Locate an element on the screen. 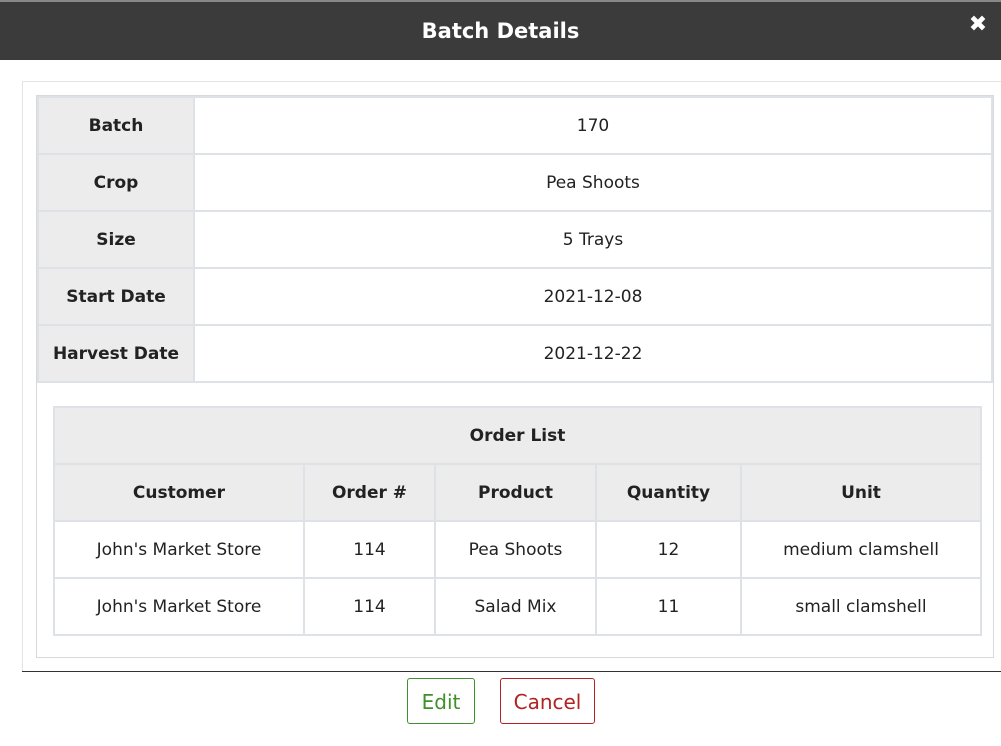 This screenshot has width=1001, height=746. detail-row-harvest-date: Harvest Date 2021-12-22 is located at coordinates (515, 353).